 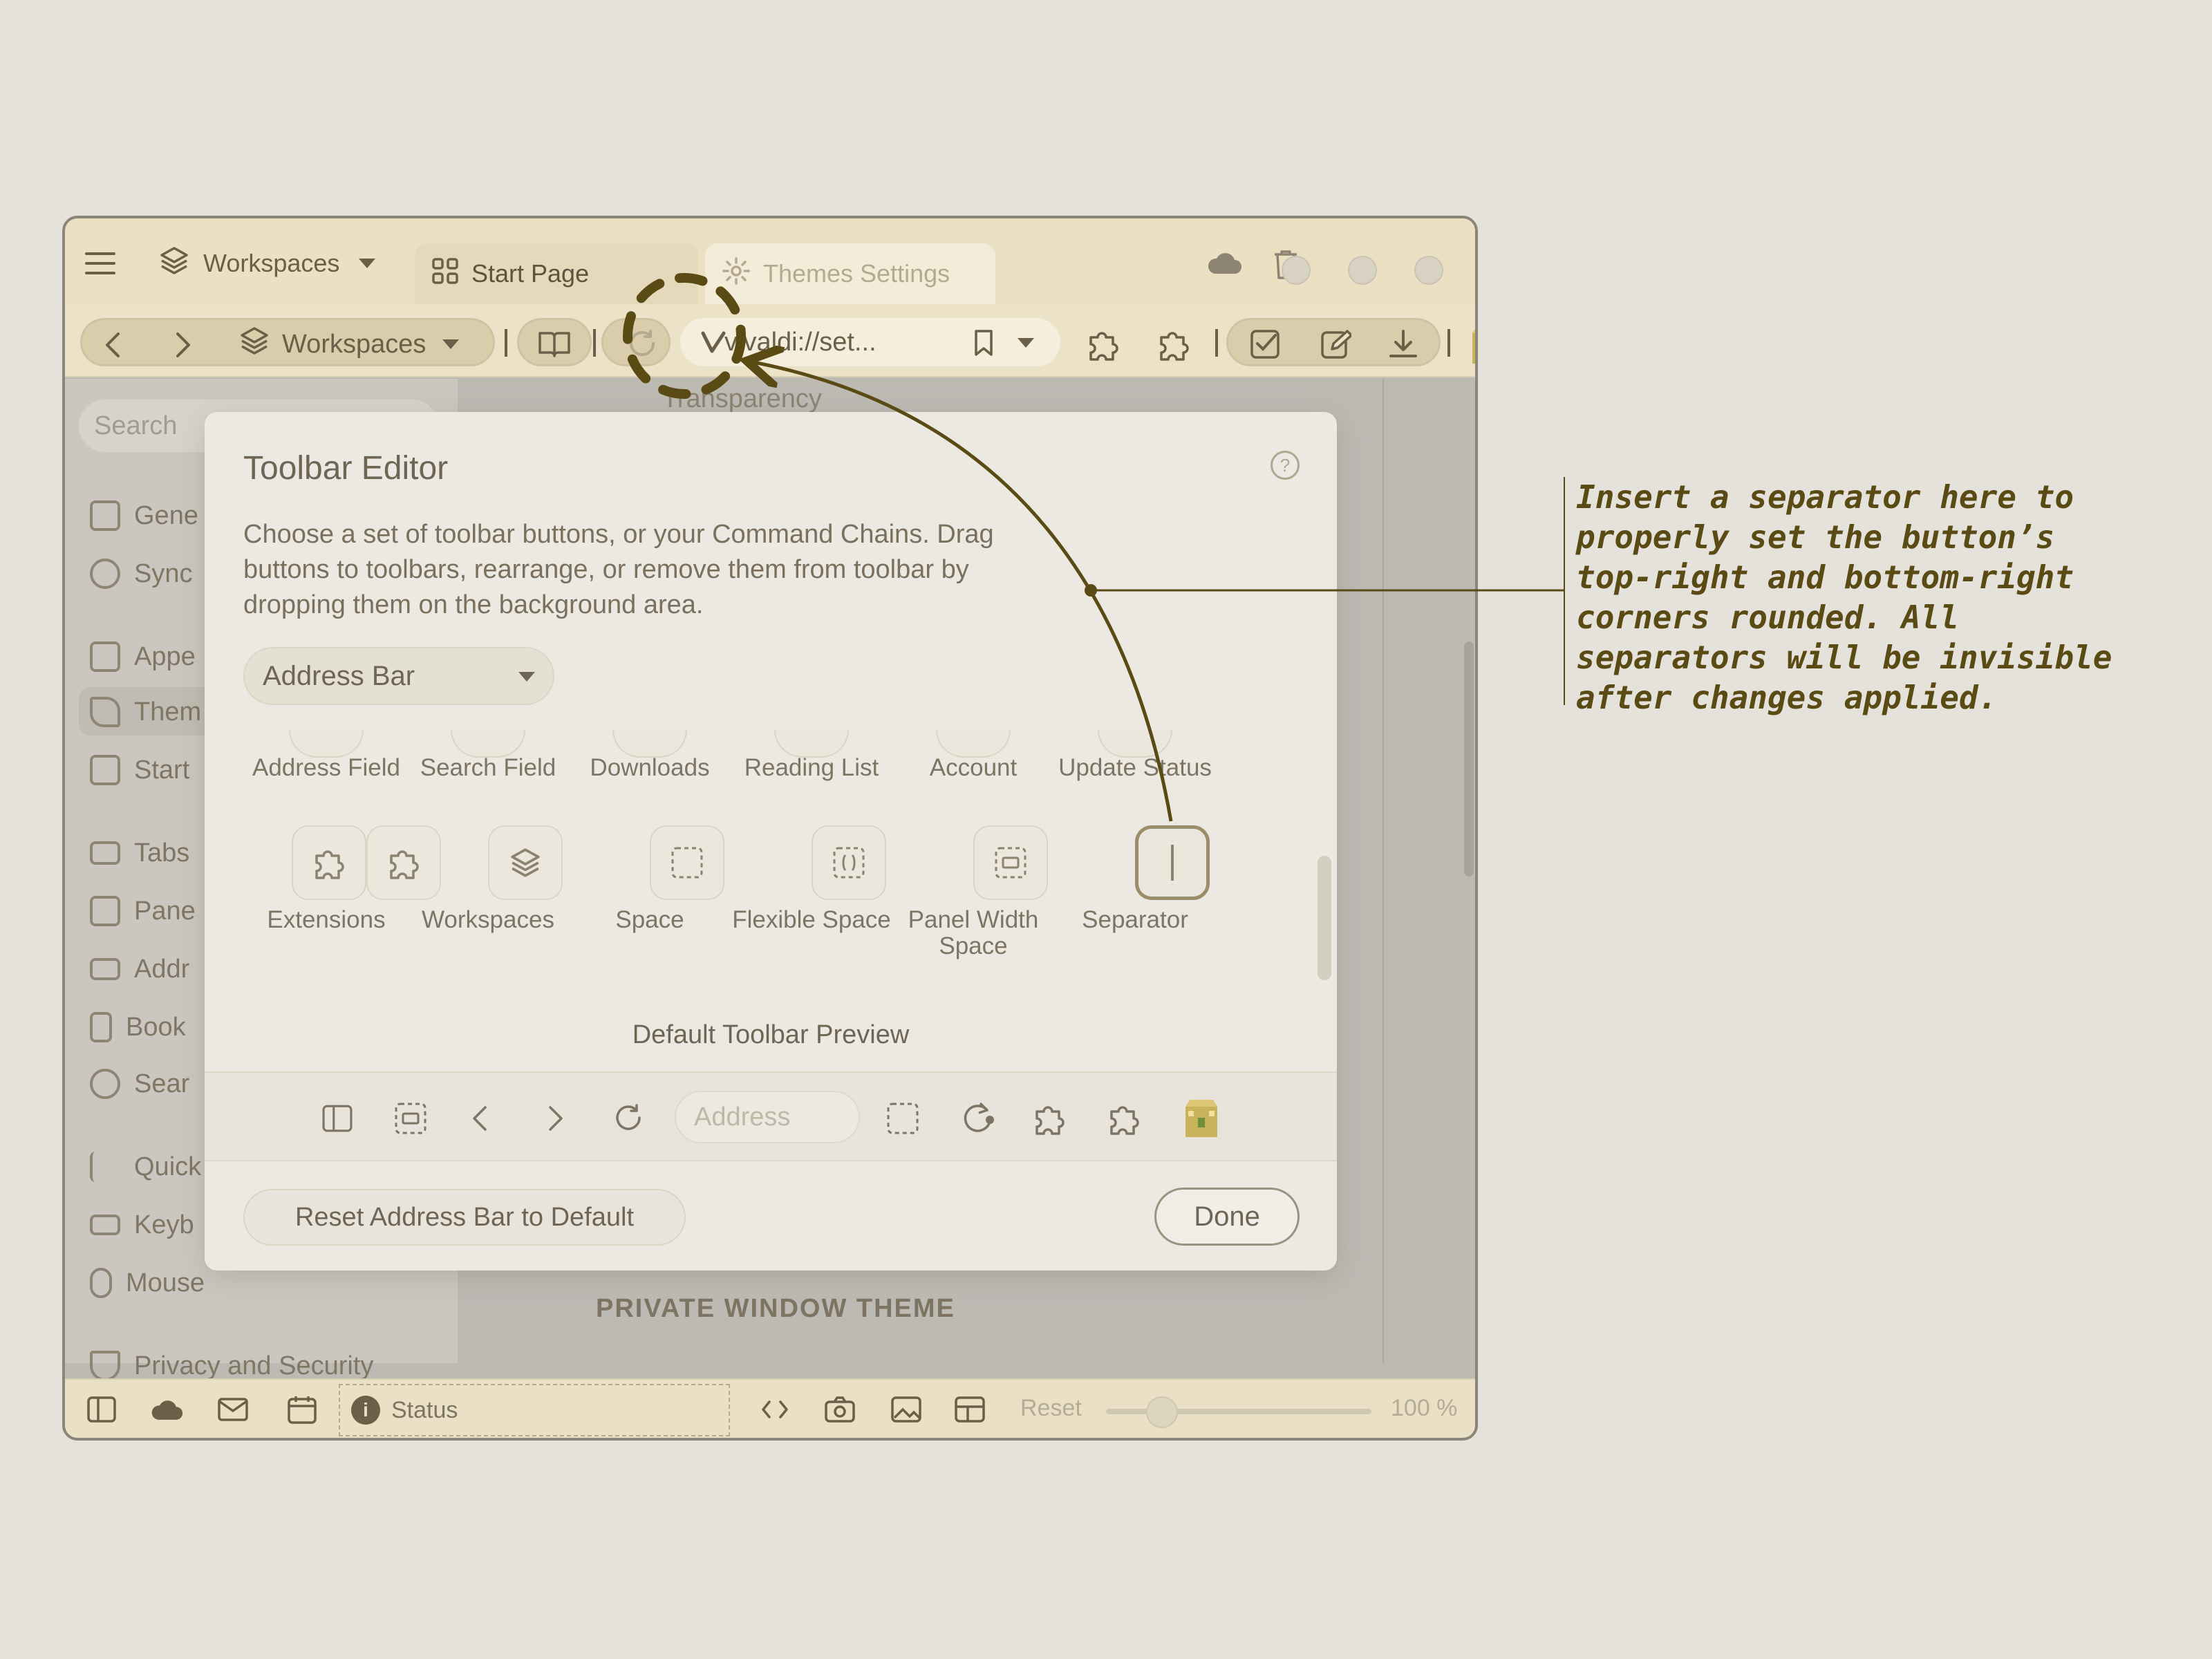 I want to click on toolbar-select: Address Bar, so click(x=398, y=676).